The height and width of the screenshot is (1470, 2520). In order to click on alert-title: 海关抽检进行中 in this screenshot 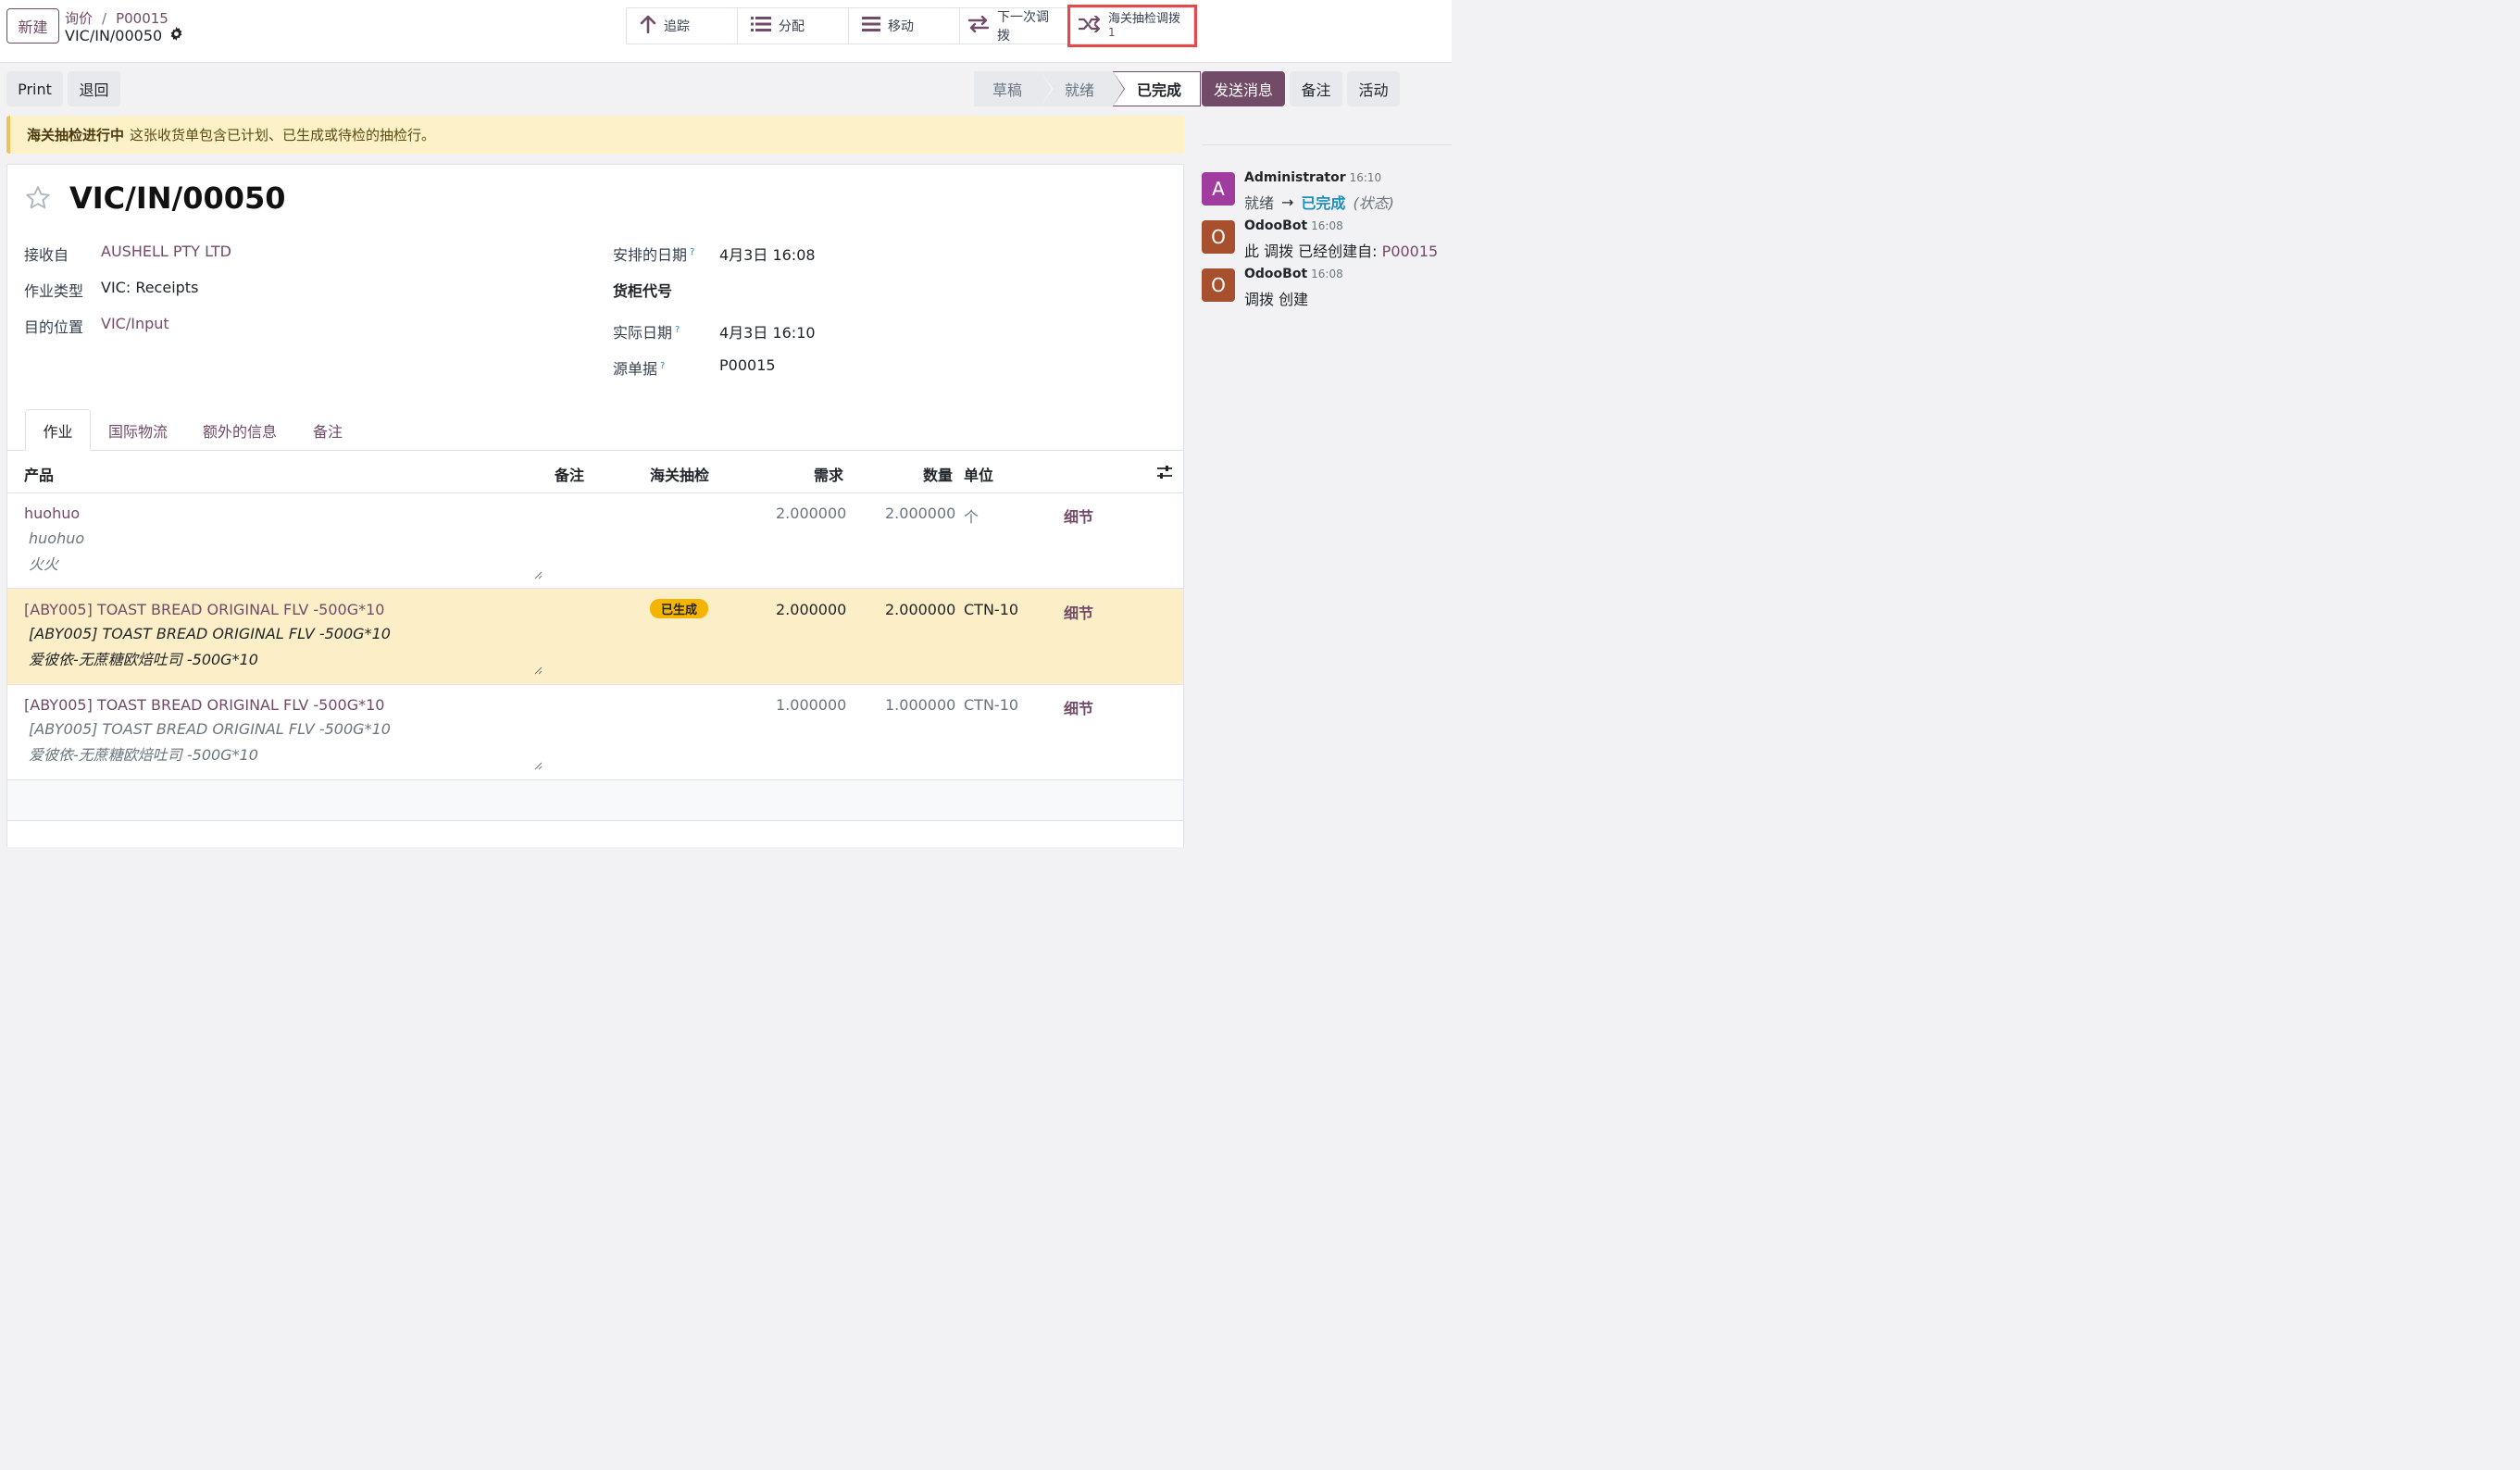, I will do `click(76, 135)`.